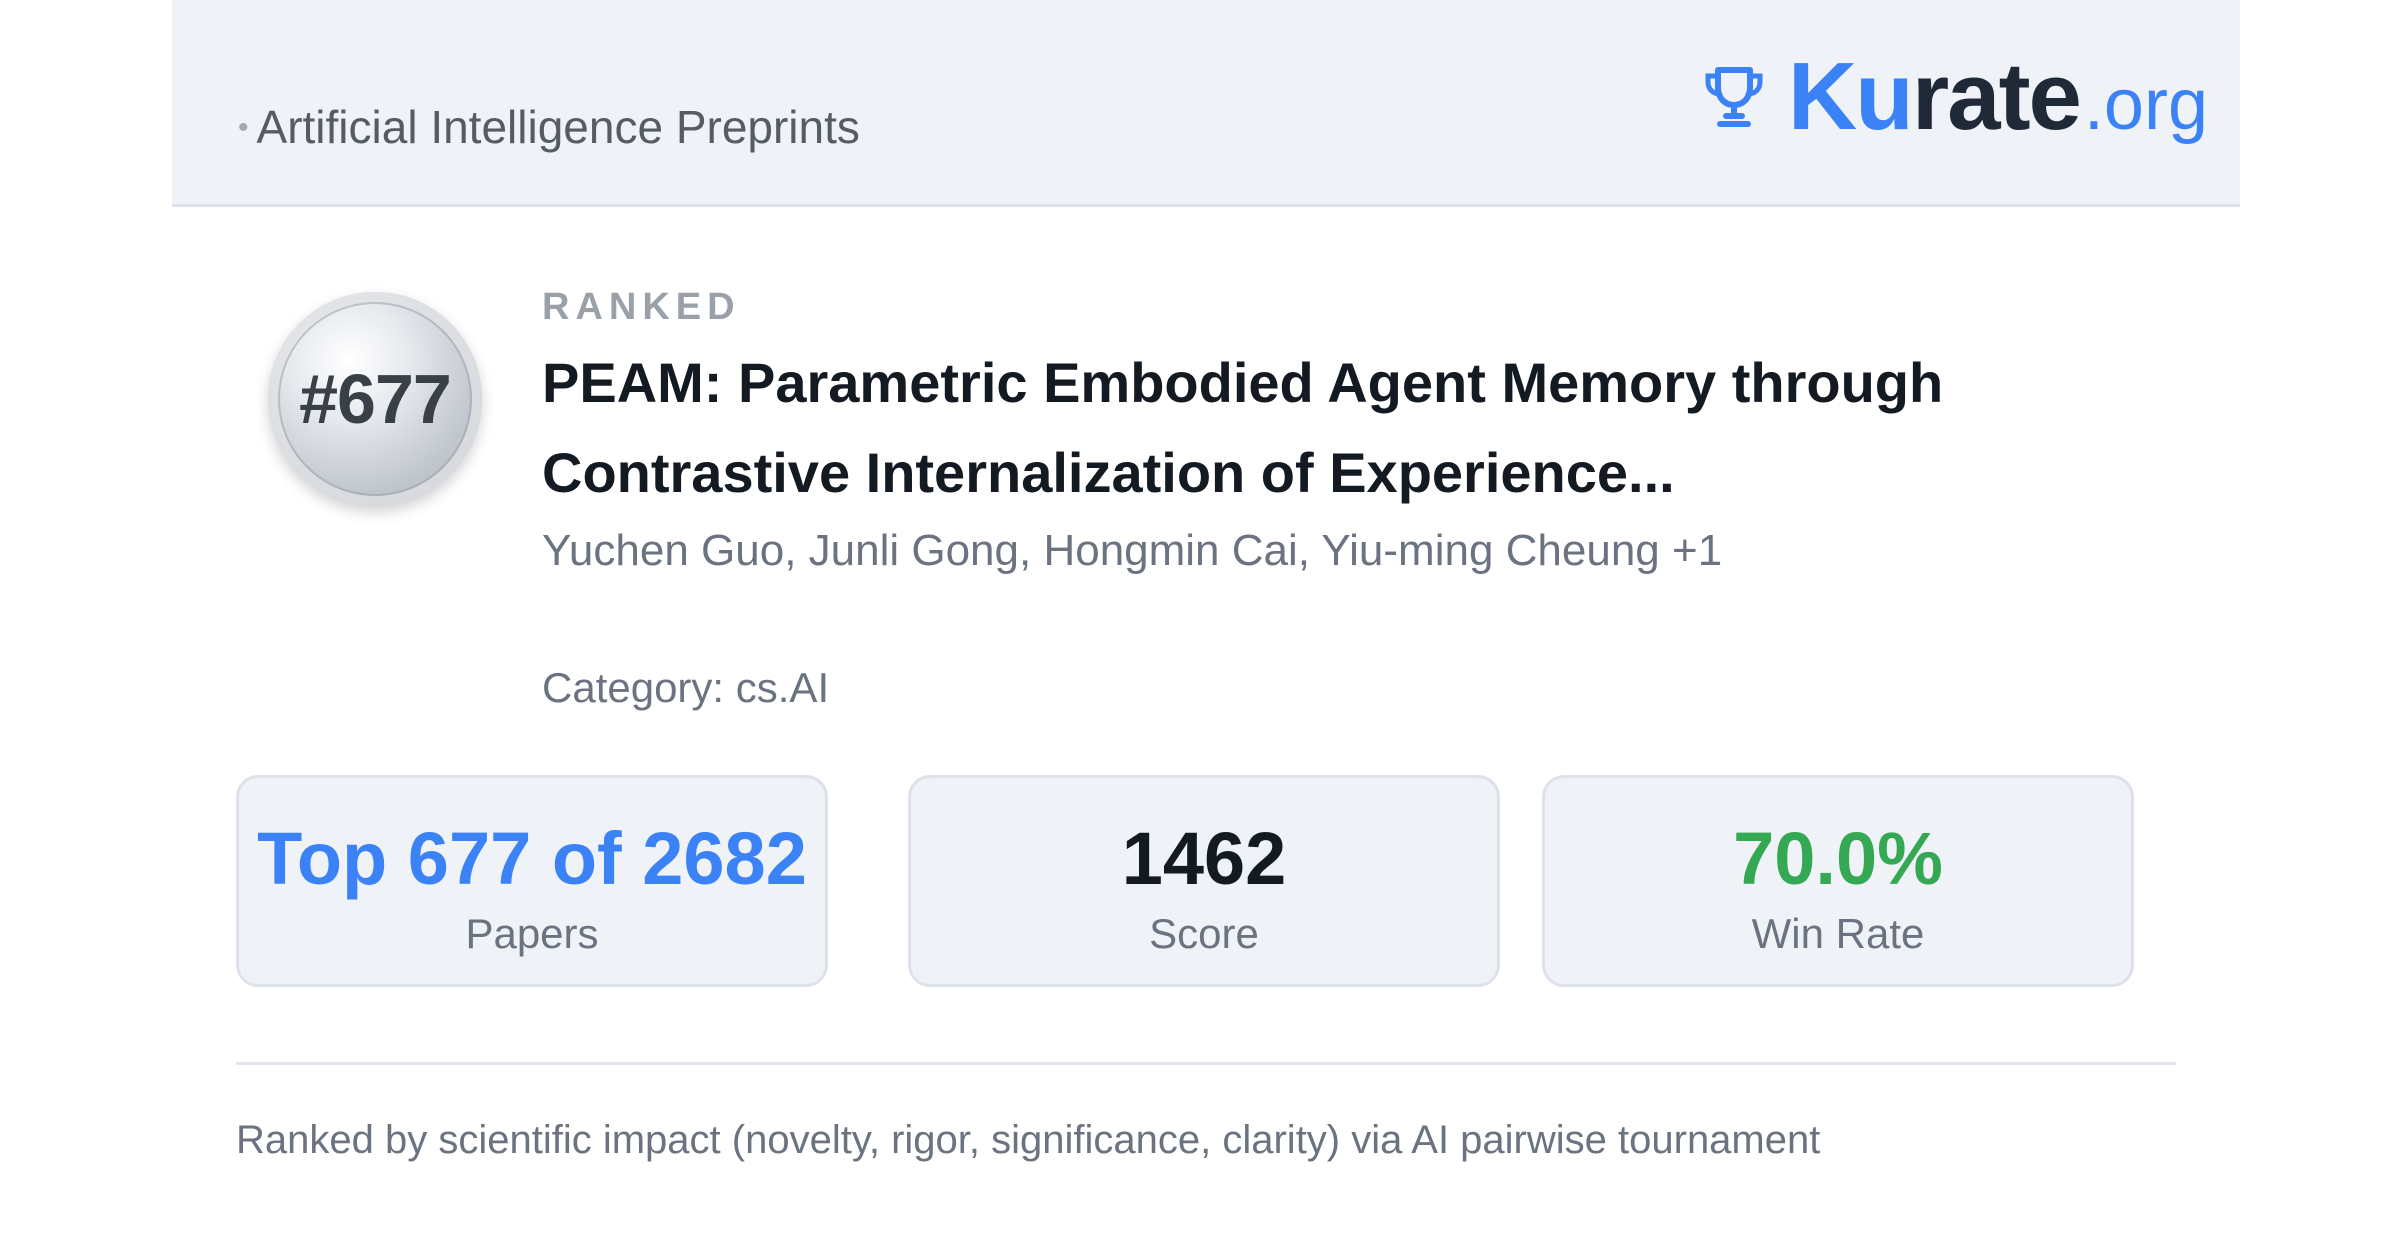  I want to click on stat-win-rate: 70.0% Win Rate, so click(1838, 881).